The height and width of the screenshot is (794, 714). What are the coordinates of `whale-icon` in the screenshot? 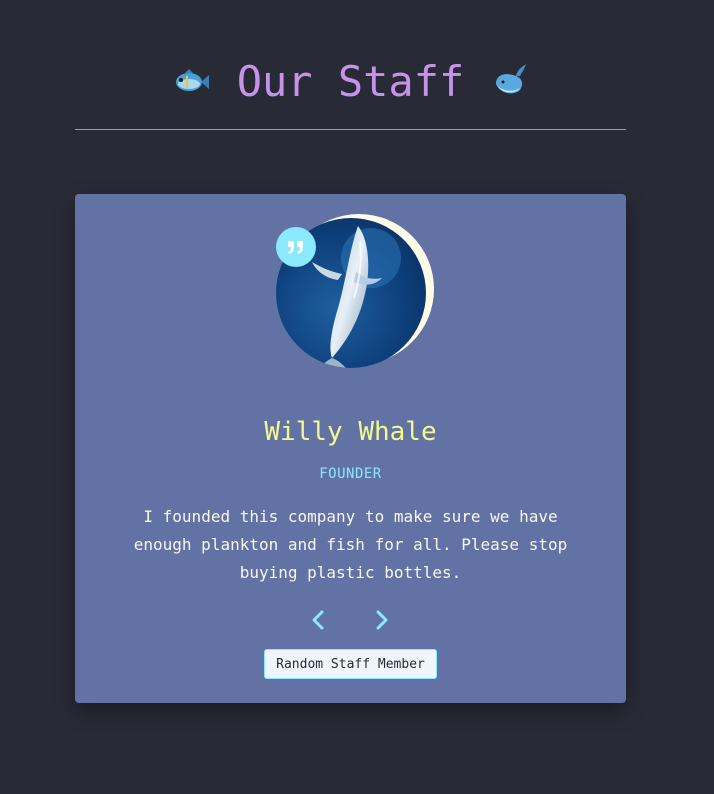 It's located at (510, 80).